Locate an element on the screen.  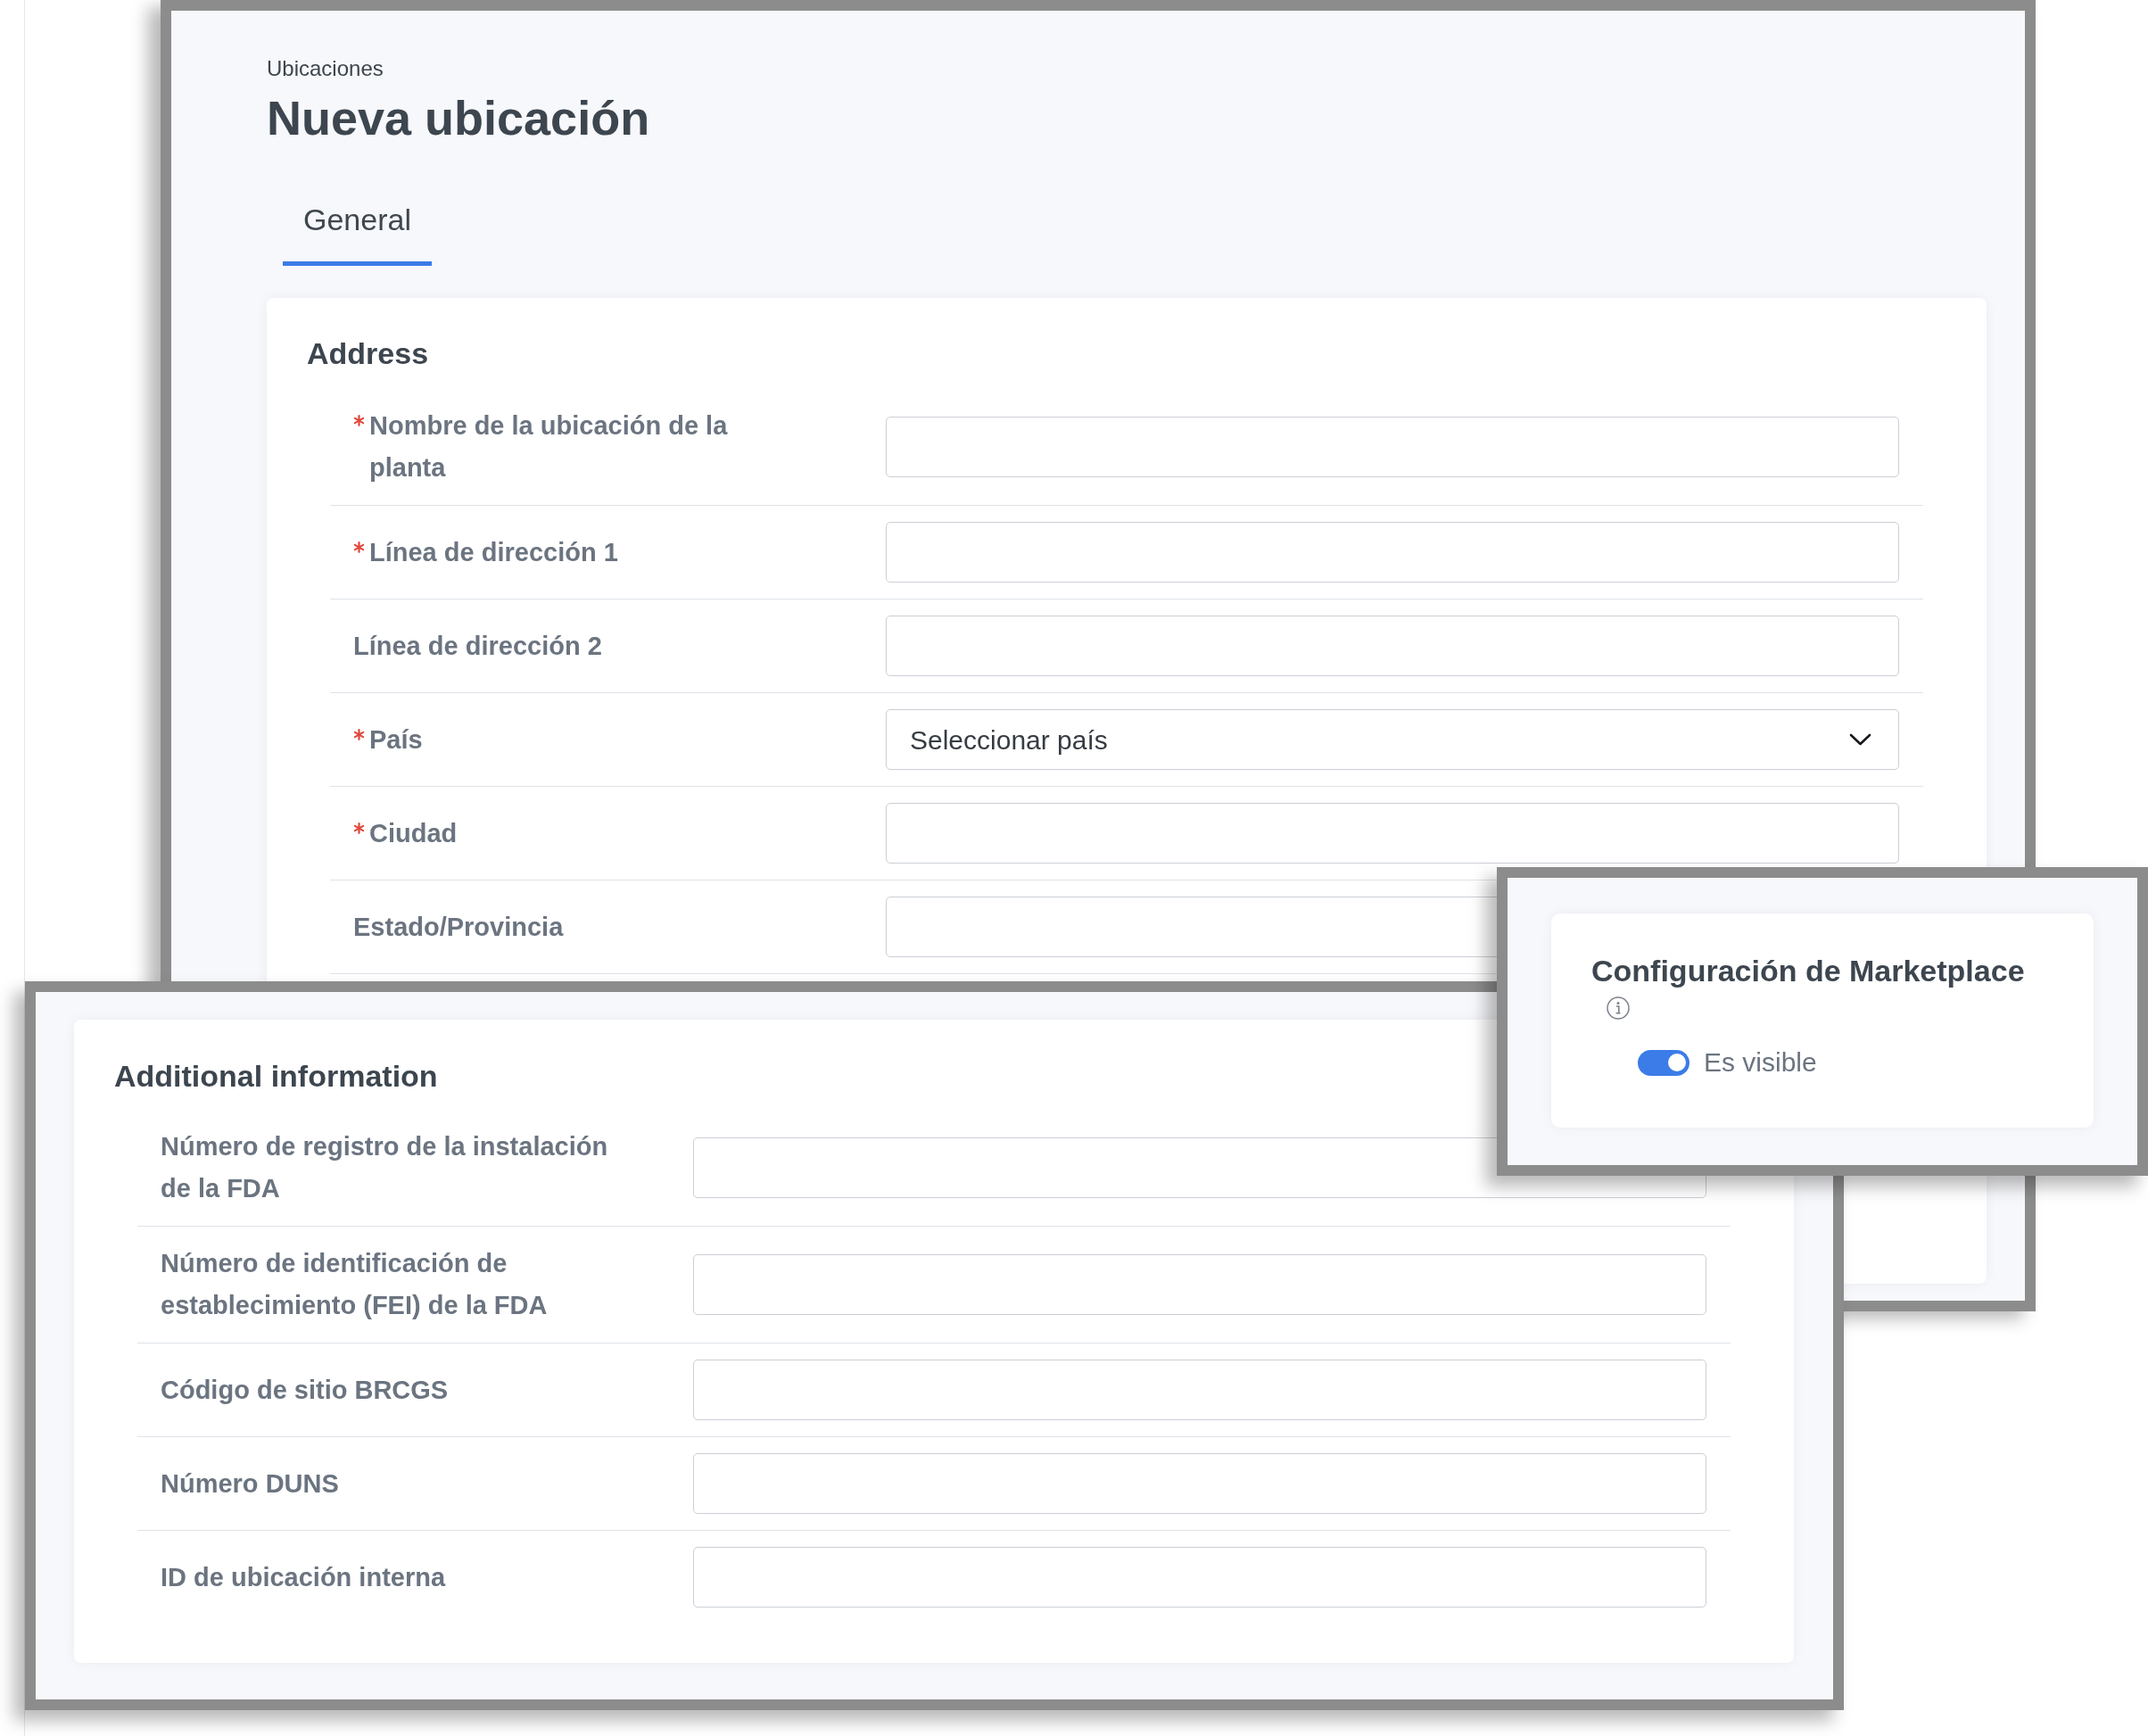
country-select: Seleccionar país is located at coordinates (1392, 739).